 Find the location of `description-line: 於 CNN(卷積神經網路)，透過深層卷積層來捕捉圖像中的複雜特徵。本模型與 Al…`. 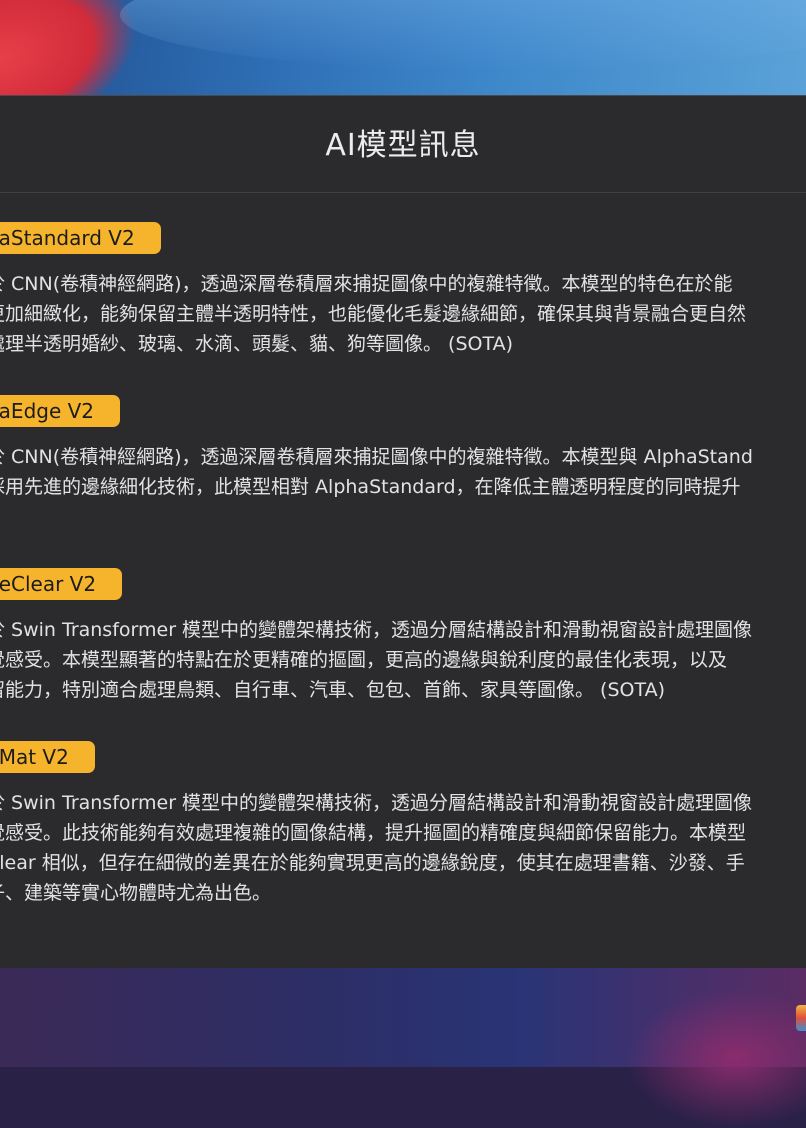

description-line: 於 CNN(卷積神經網路)，透過深層卷積層來捕捉圖像中的複雜特徵。本模型與 Al… is located at coordinates (376, 457).